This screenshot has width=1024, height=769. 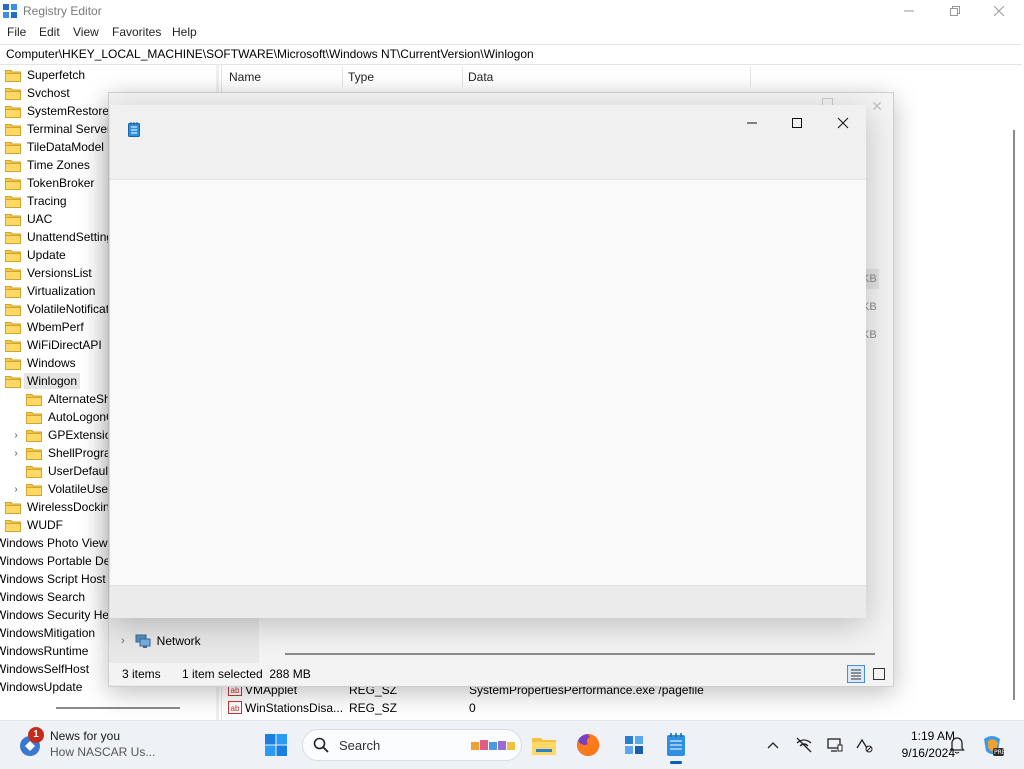 I want to click on maximize-button, so click(x=955, y=11).